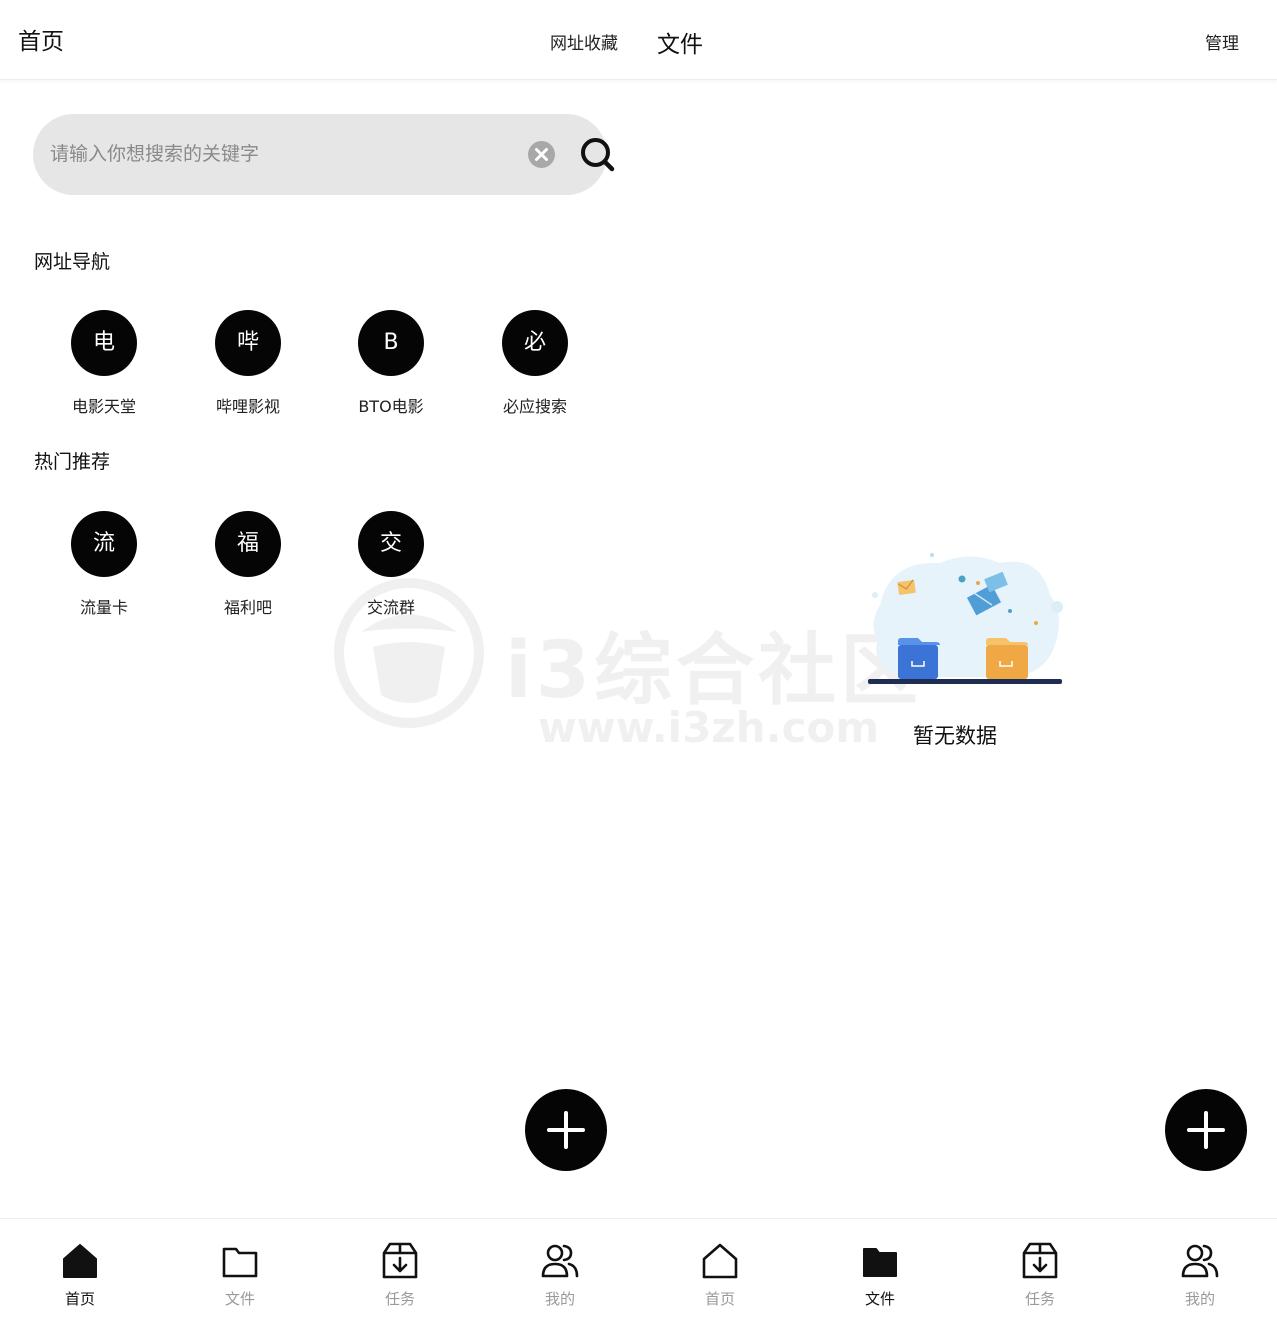 Image resolution: width=1277 pixels, height=1333 pixels. I want to click on bottom-nav-files-2: 文件, so click(880, 1275).